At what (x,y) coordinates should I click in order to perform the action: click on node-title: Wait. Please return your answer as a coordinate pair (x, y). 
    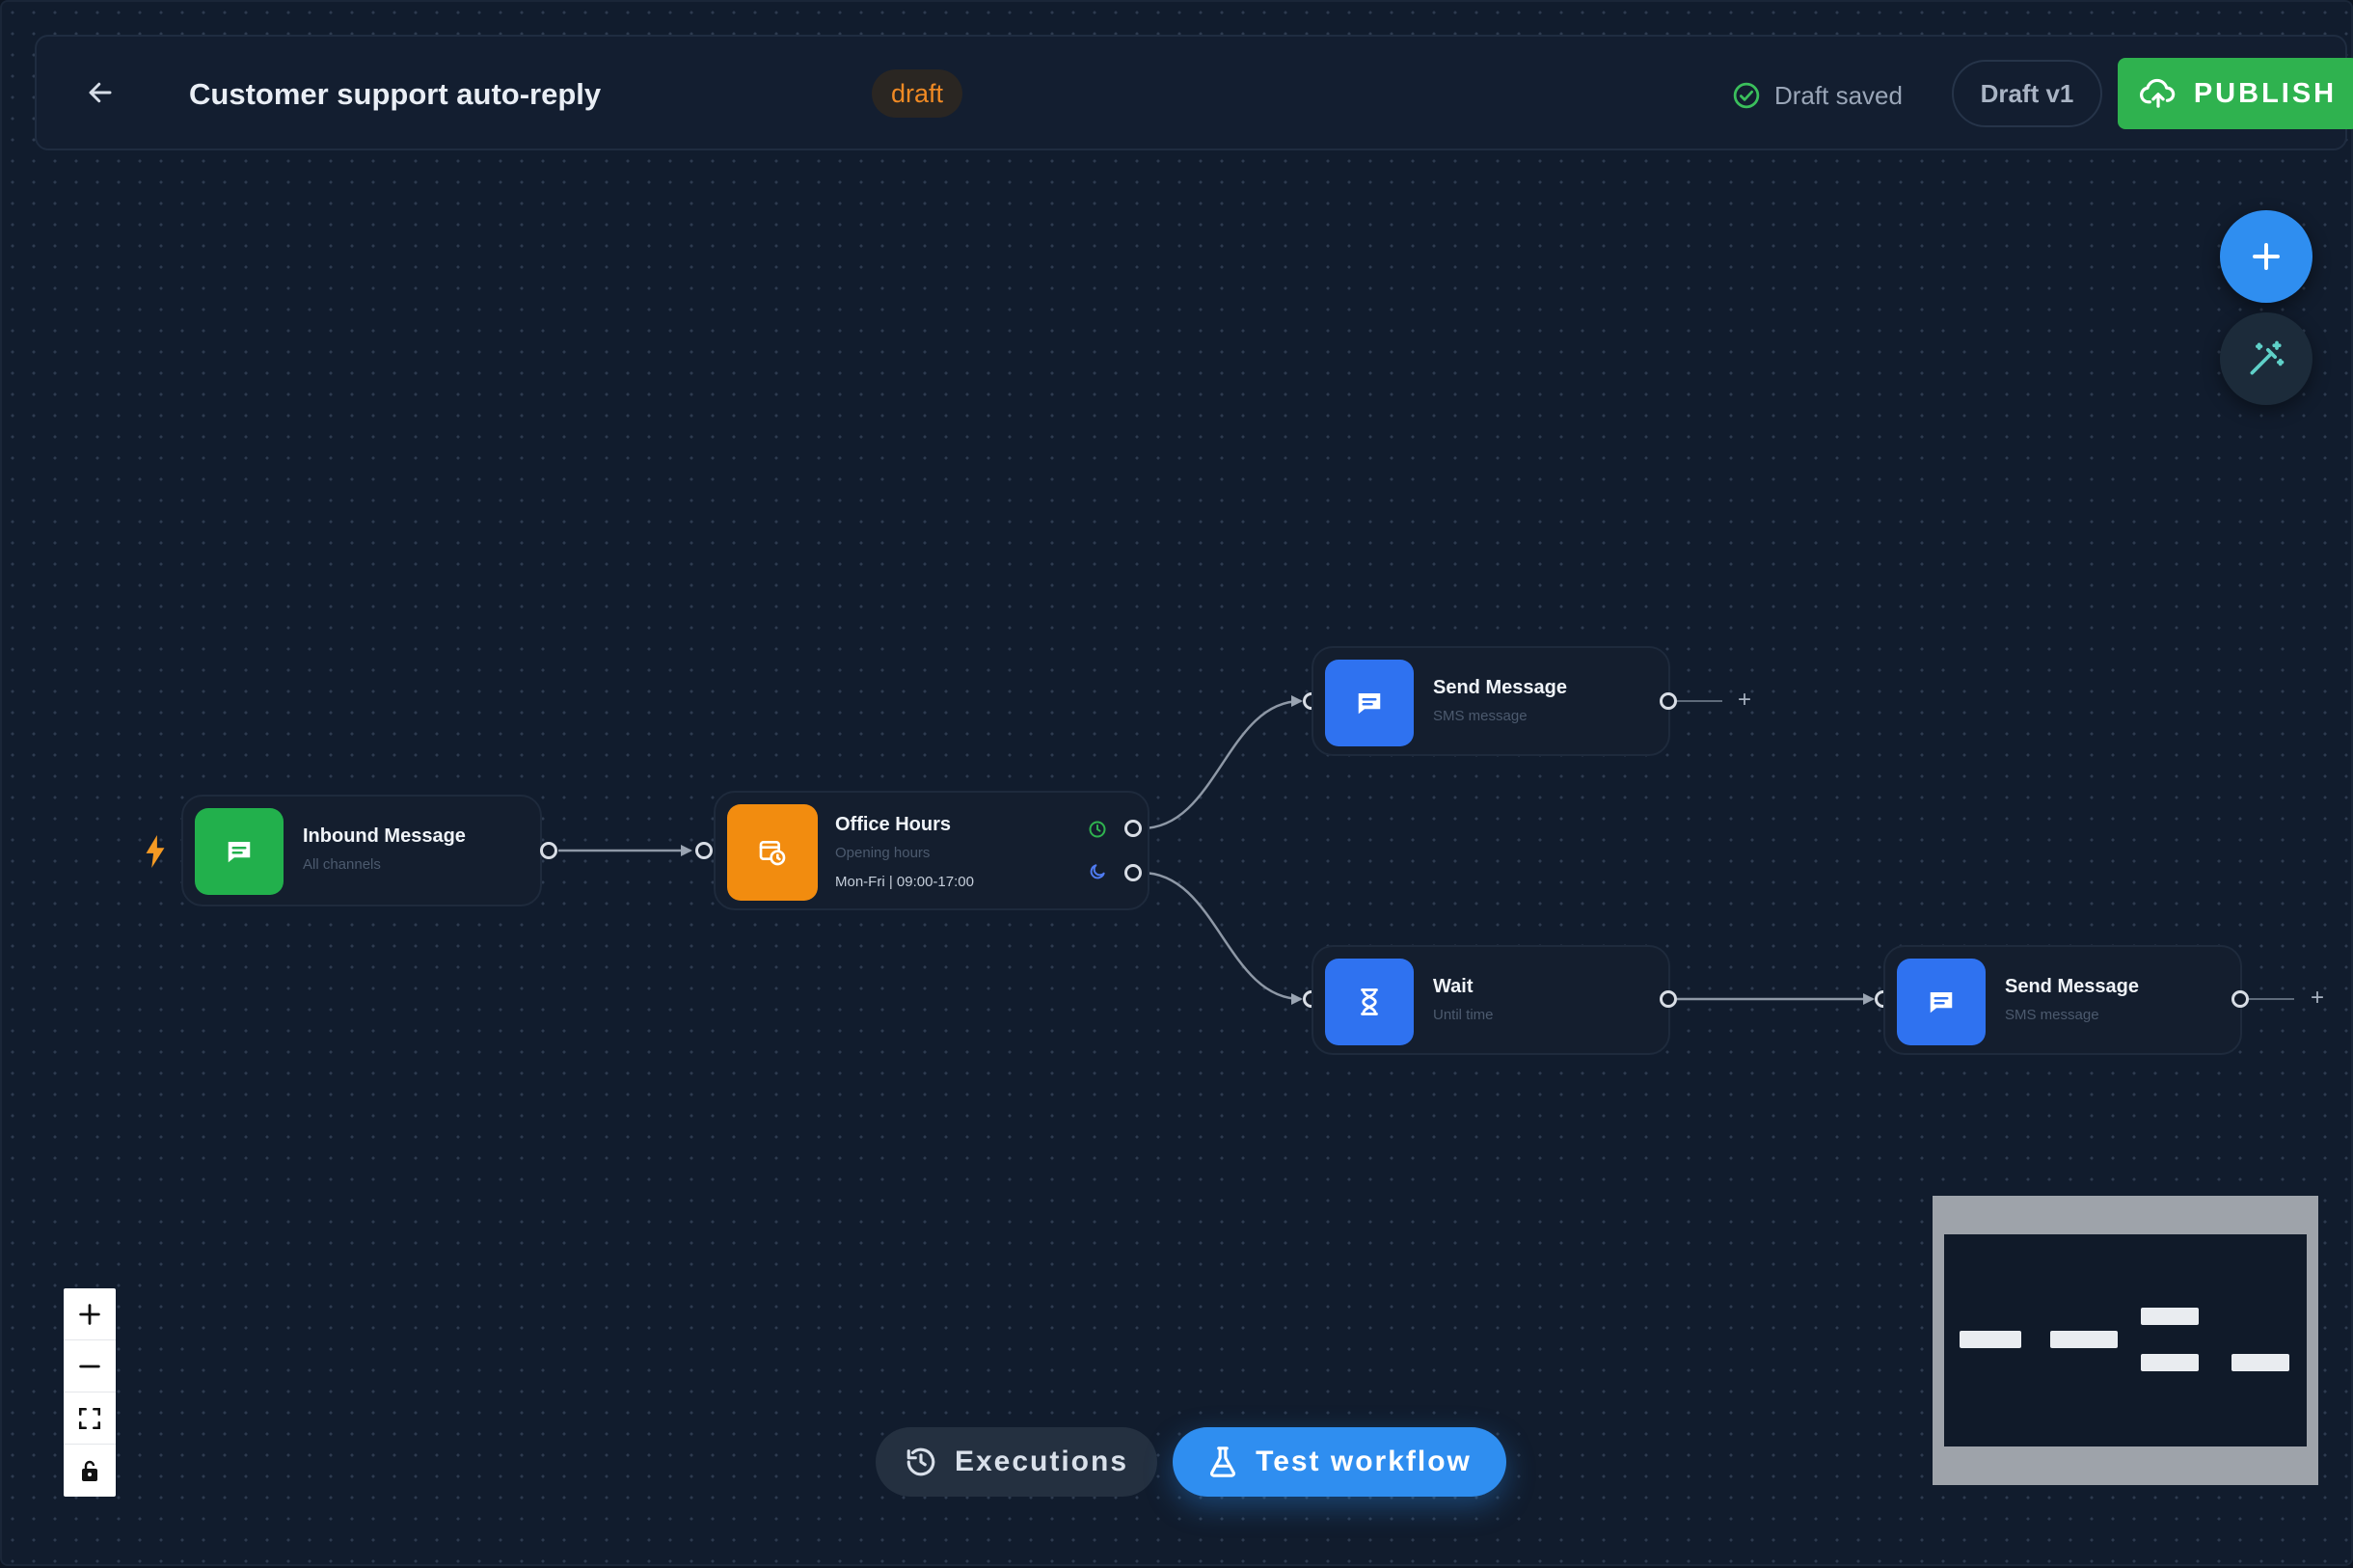
    Looking at the image, I should click on (1453, 986).